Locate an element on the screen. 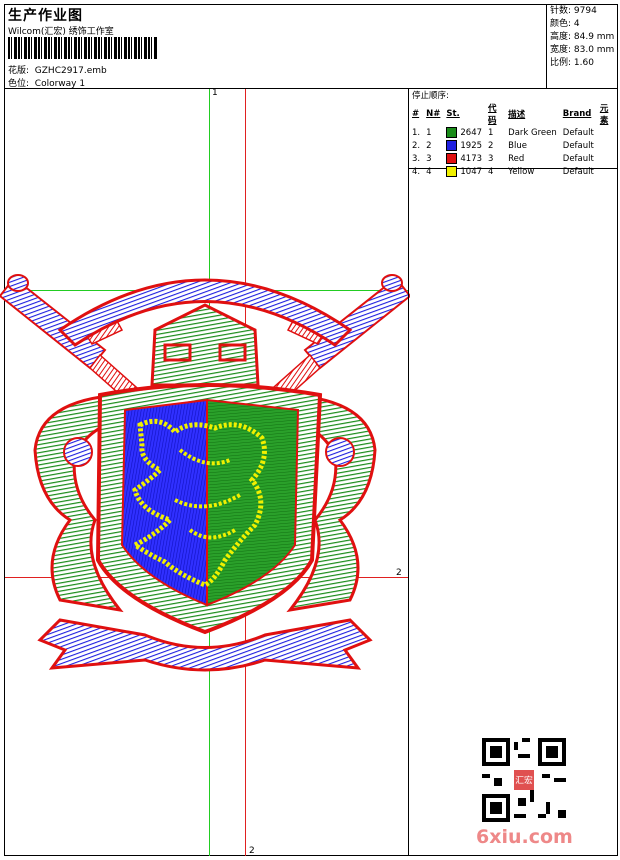  table-row: 1. 1 2647 1 Dark Green Default is located at coordinates (514, 132).